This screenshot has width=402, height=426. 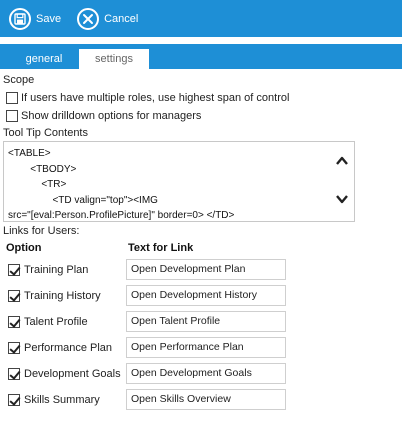 I want to click on tooltip-line: <TABLE>, so click(x=29, y=153).